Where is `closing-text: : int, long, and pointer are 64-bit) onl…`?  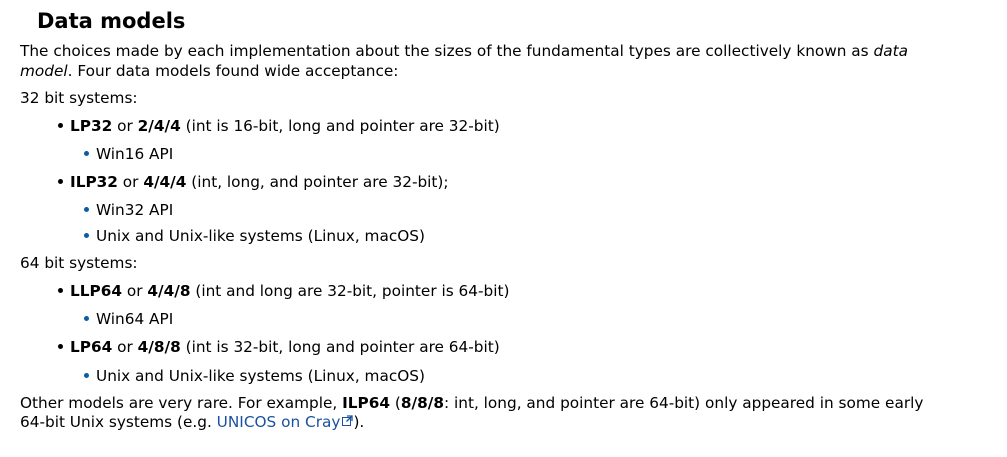 closing-text: : int, long, and pointer are 64-bit) onl… is located at coordinates (684, 403).